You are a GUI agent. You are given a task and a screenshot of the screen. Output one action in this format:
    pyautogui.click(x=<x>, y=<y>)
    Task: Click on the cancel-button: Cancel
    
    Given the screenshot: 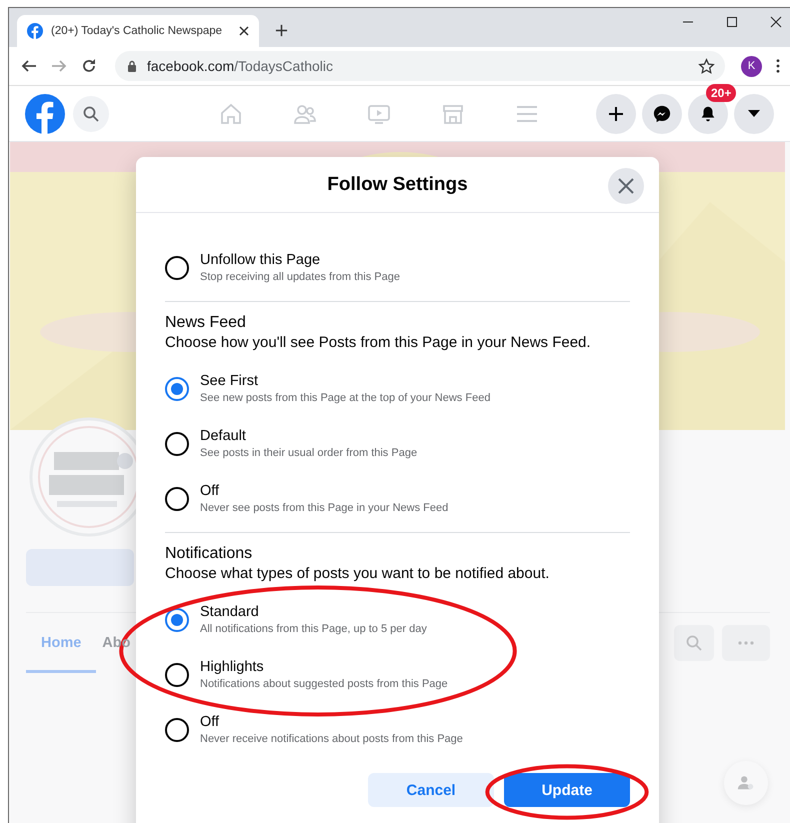 What is the action you would take?
    pyautogui.click(x=431, y=790)
    